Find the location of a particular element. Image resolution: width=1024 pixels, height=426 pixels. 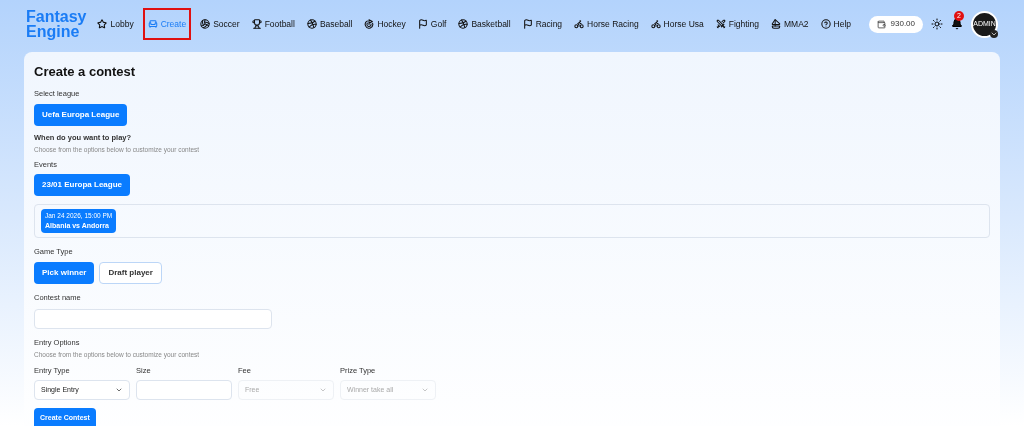

nav-link: Basketball is located at coordinates (484, 24).